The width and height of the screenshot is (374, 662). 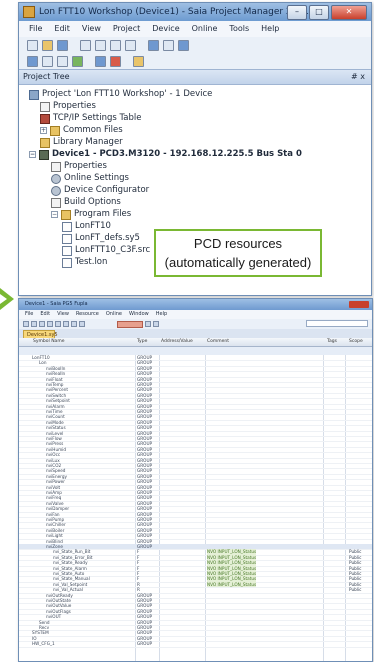 What do you see at coordinates (115, 45) in the screenshot?
I see `paste-icon` at bounding box center [115, 45].